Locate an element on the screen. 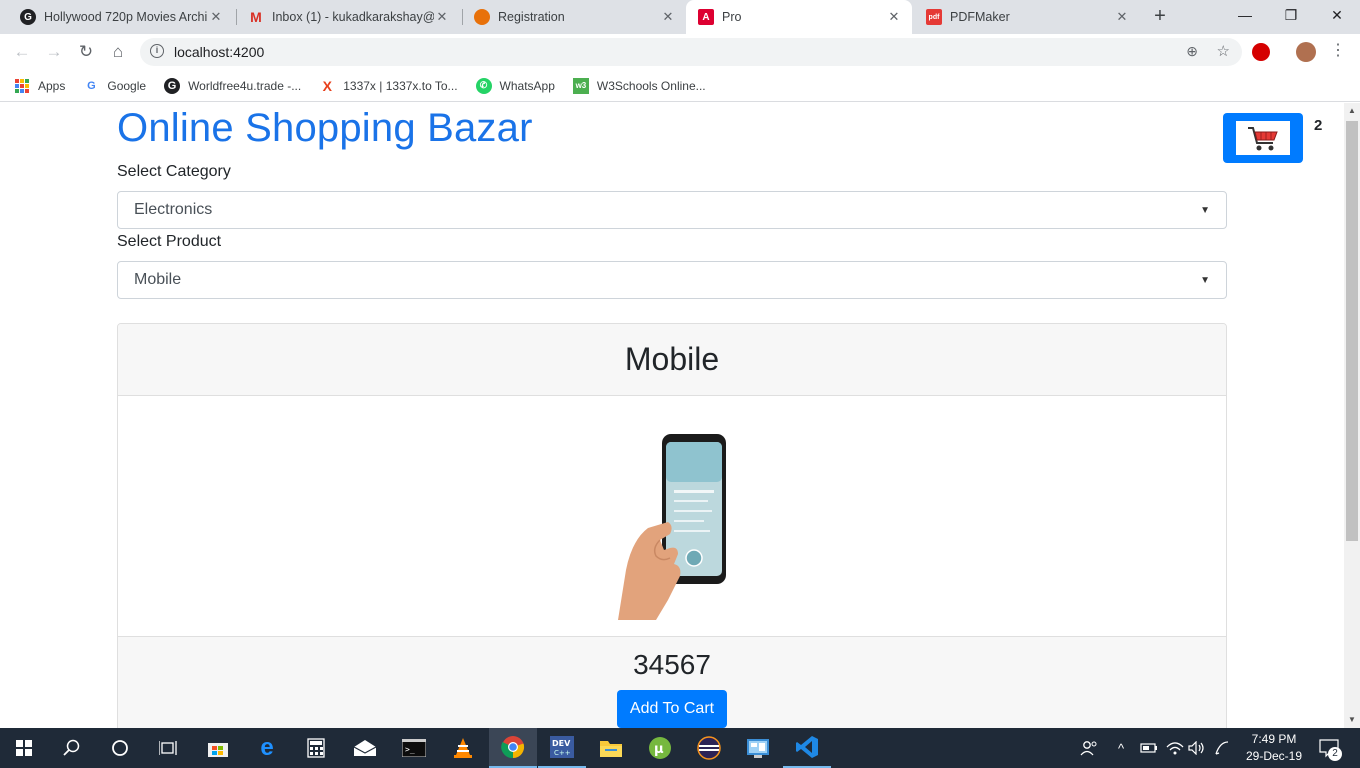  tab-hollywood: G Hollywood 720p Movies Archi ✕ is located at coordinates (121, 17).